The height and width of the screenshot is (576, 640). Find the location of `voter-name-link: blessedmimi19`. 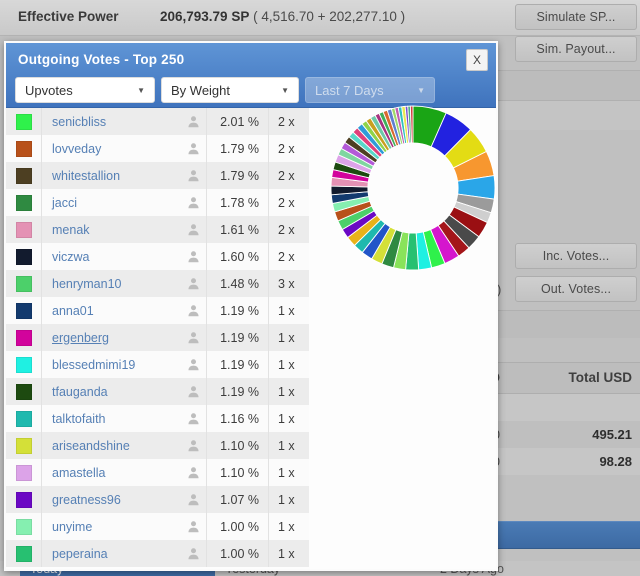

voter-name-link: blessedmimi19 is located at coordinates (111, 364).